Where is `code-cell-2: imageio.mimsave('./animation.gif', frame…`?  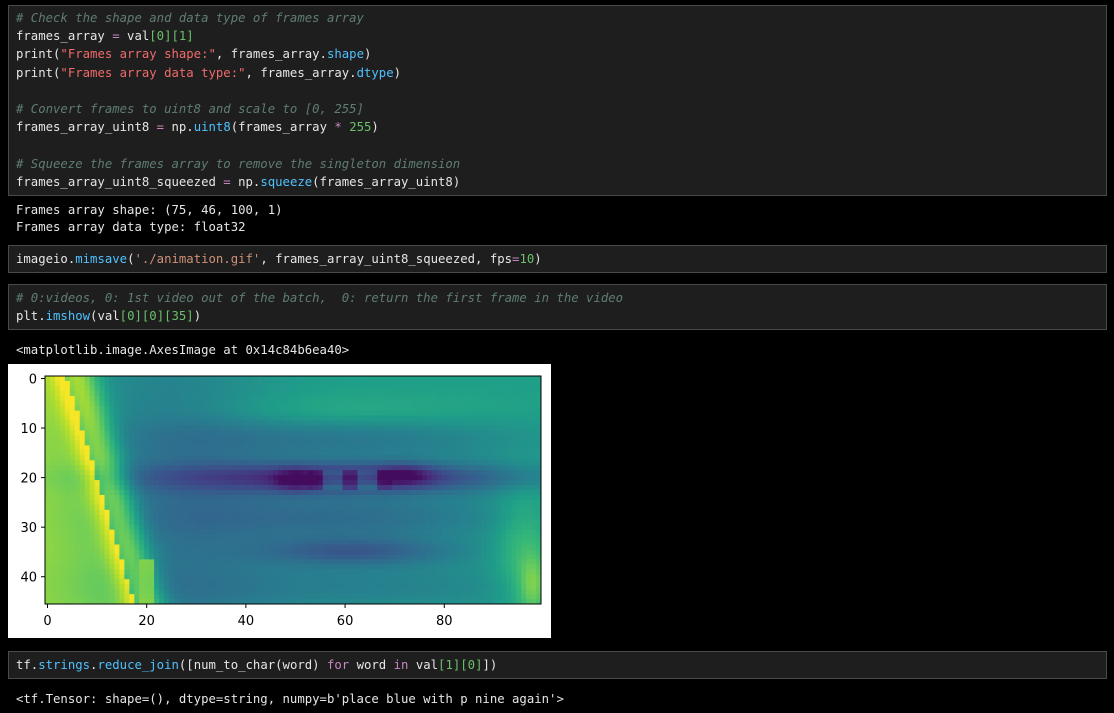
code-cell-2: imageio.mimsave('./animation.gif', frame… is located at coordinates (557, 259).